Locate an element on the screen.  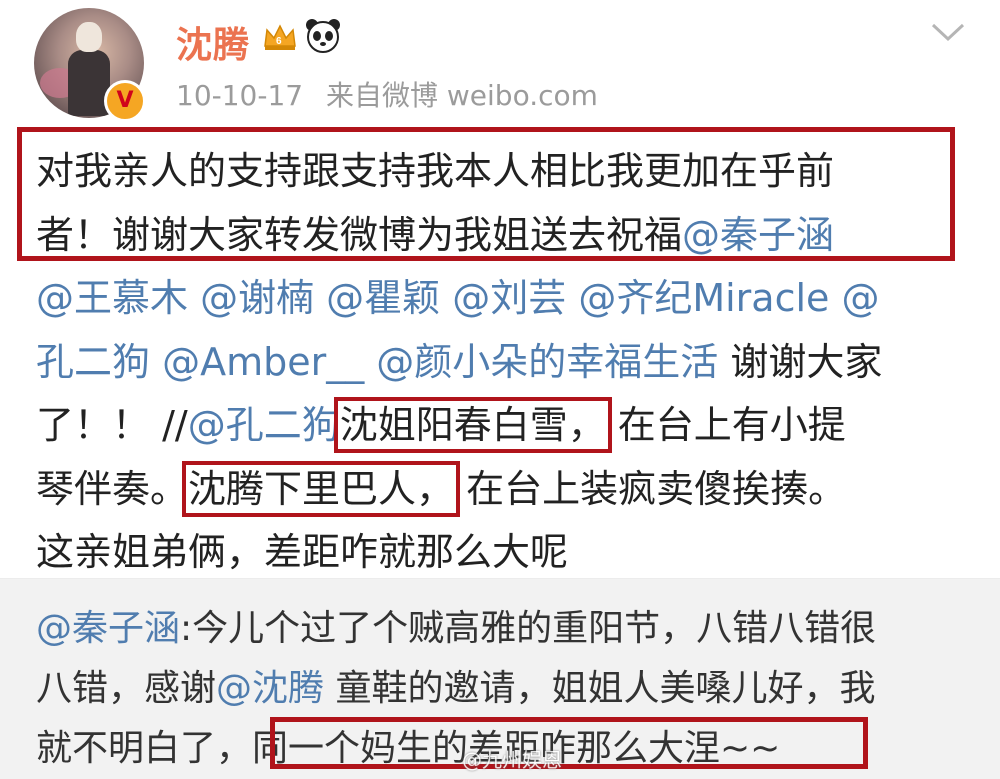
highlight-box-repost is located at coordinates (569, 743).